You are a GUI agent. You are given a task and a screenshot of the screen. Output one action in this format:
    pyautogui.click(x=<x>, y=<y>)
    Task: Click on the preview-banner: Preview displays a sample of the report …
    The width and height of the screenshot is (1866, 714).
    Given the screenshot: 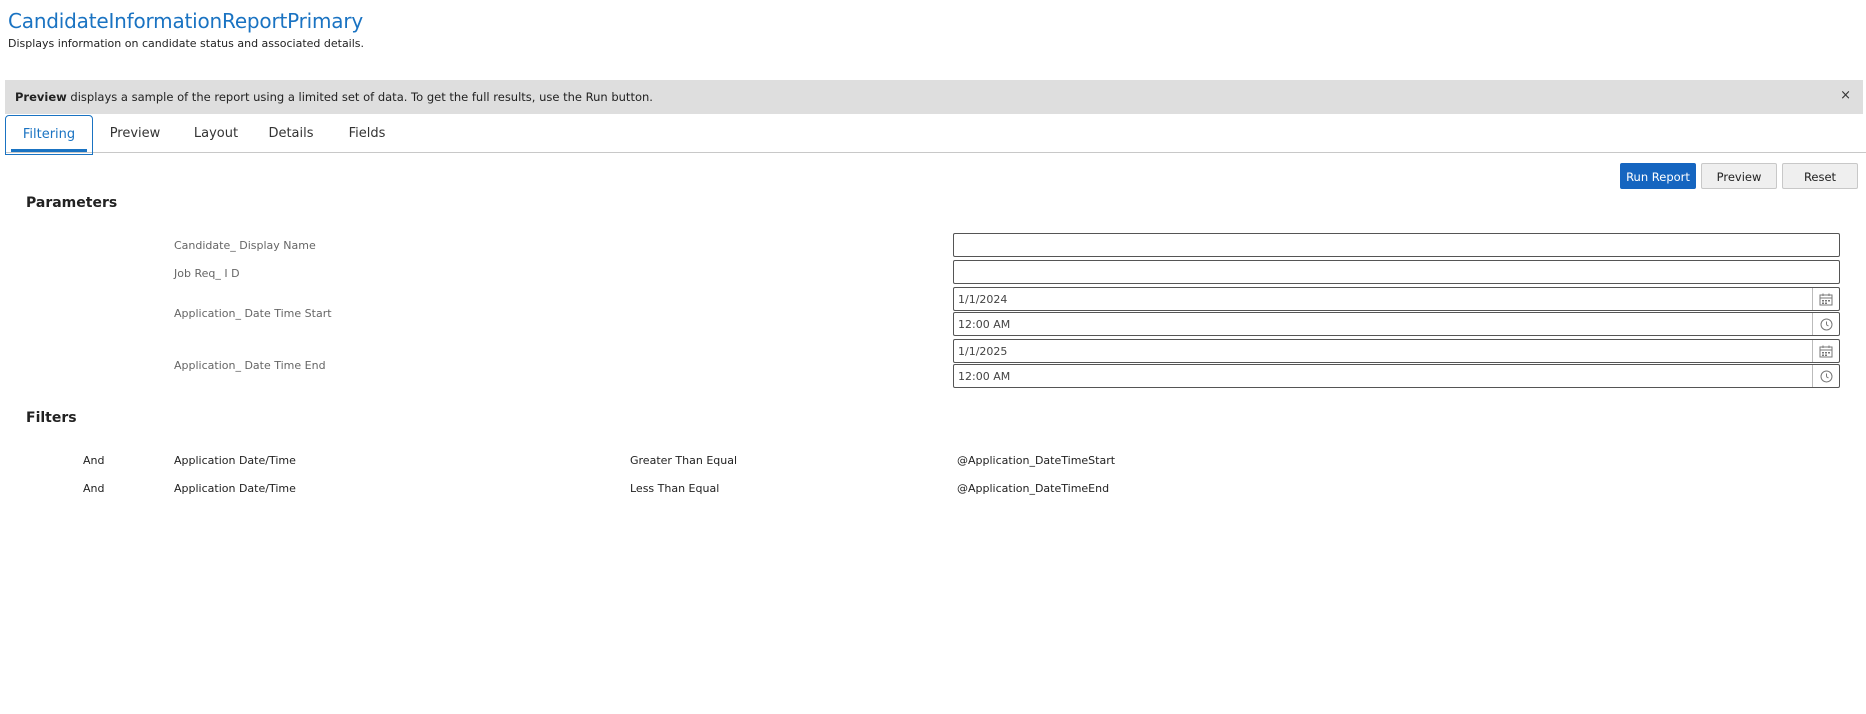 What is the action you would take?
    pyautogui.click(x=934, y=97)
    